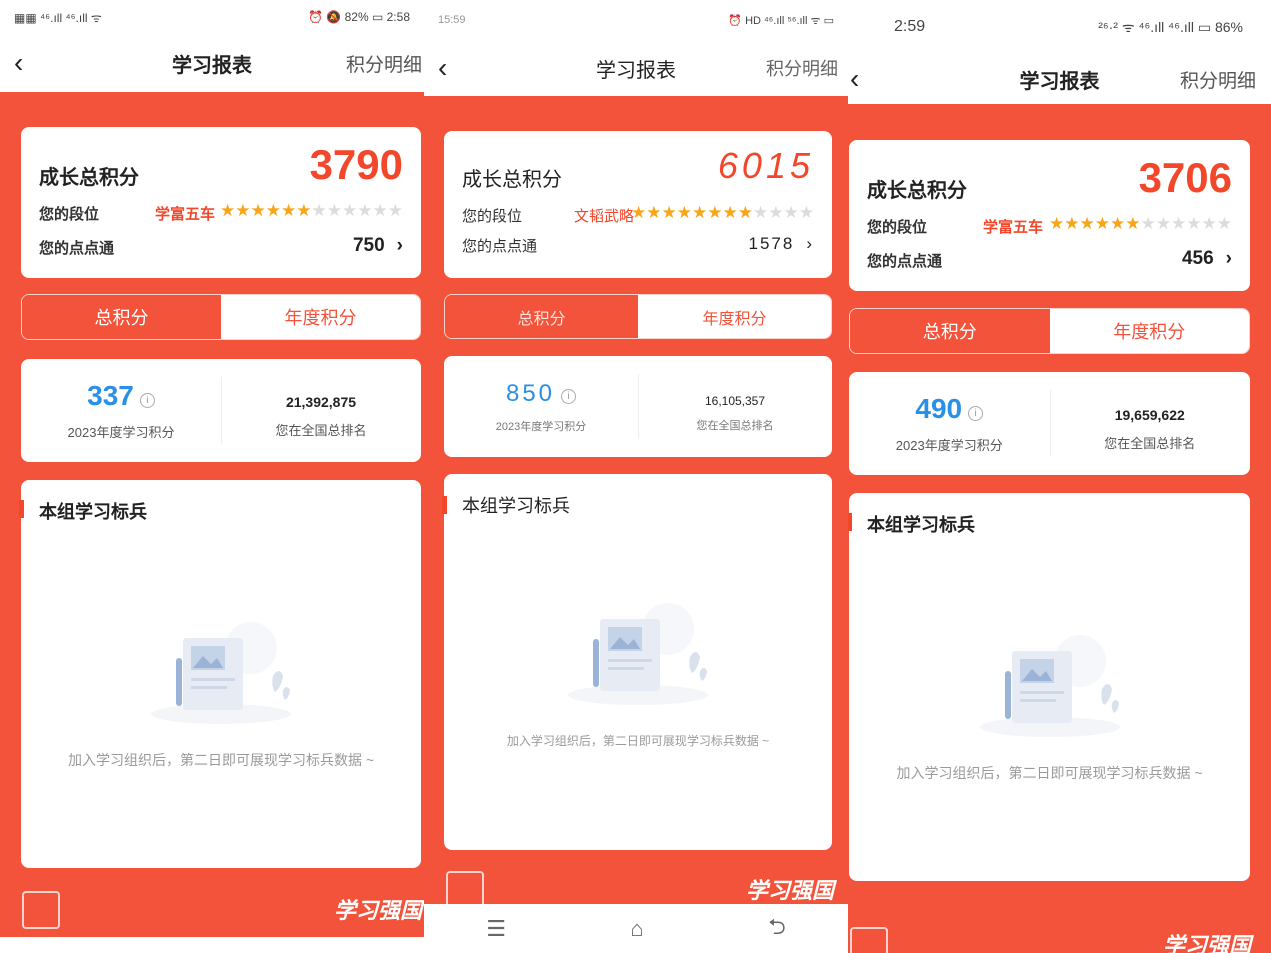  I want to click on national-rank-value: 16,105,357, so click(735, 400).